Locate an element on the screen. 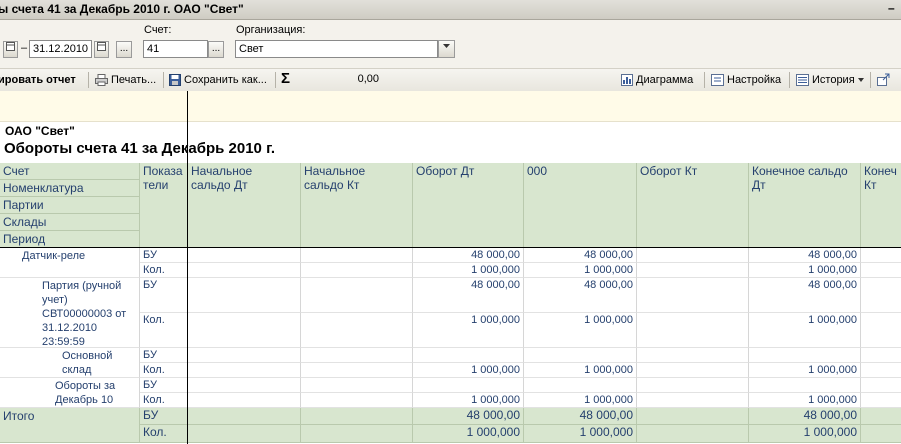 This screenshot has height=444, width=901. total-cell-oborot-dt: 48 000,00 is located at coordinates (468, 416).